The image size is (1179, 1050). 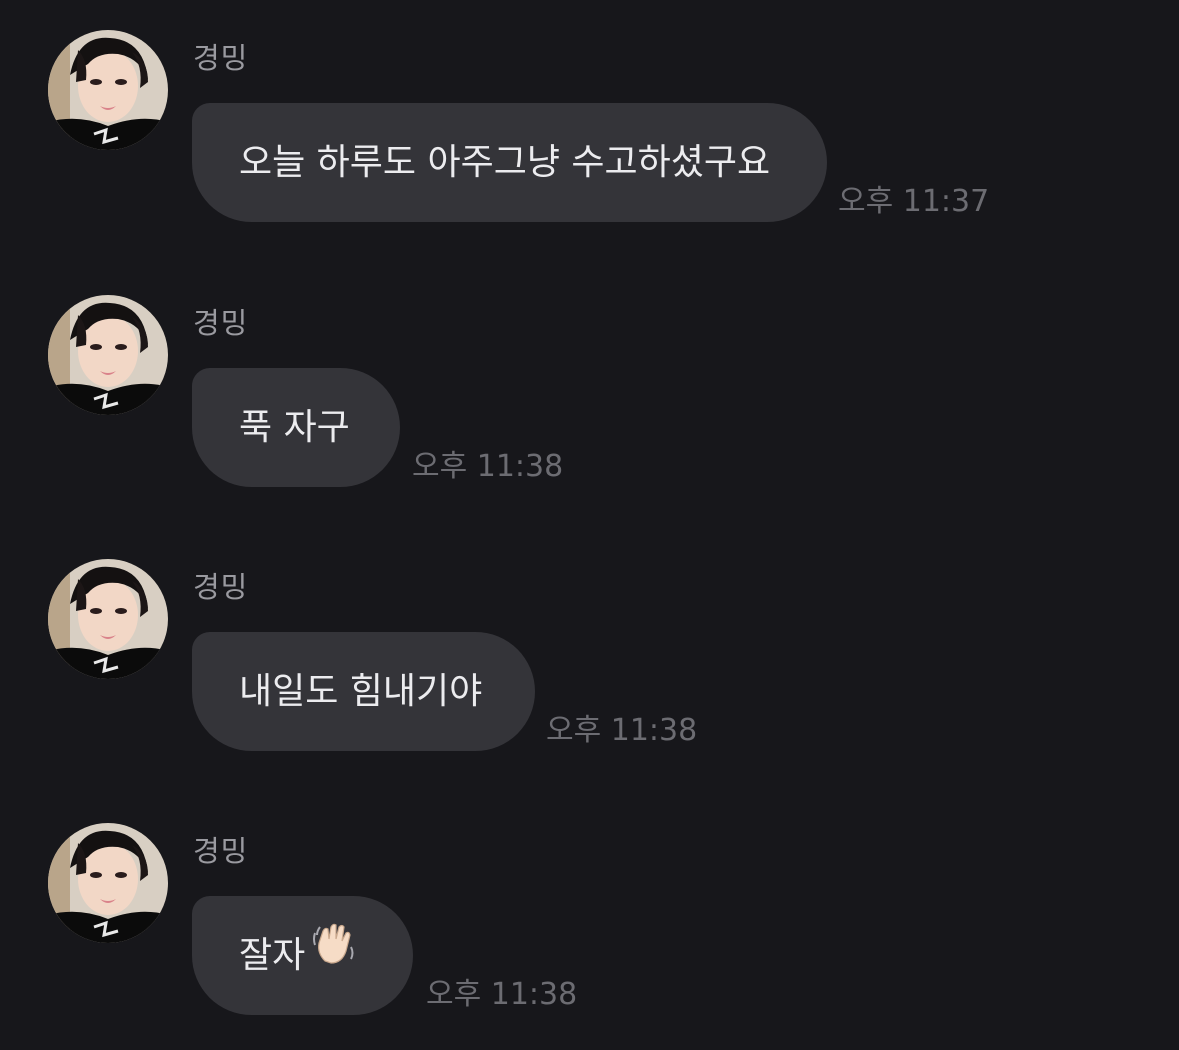 What do you see at coordinates (361, 691) in the screenshot?
I see `message-text: 내일도 힘내기야` at bounding box center [361, 691].